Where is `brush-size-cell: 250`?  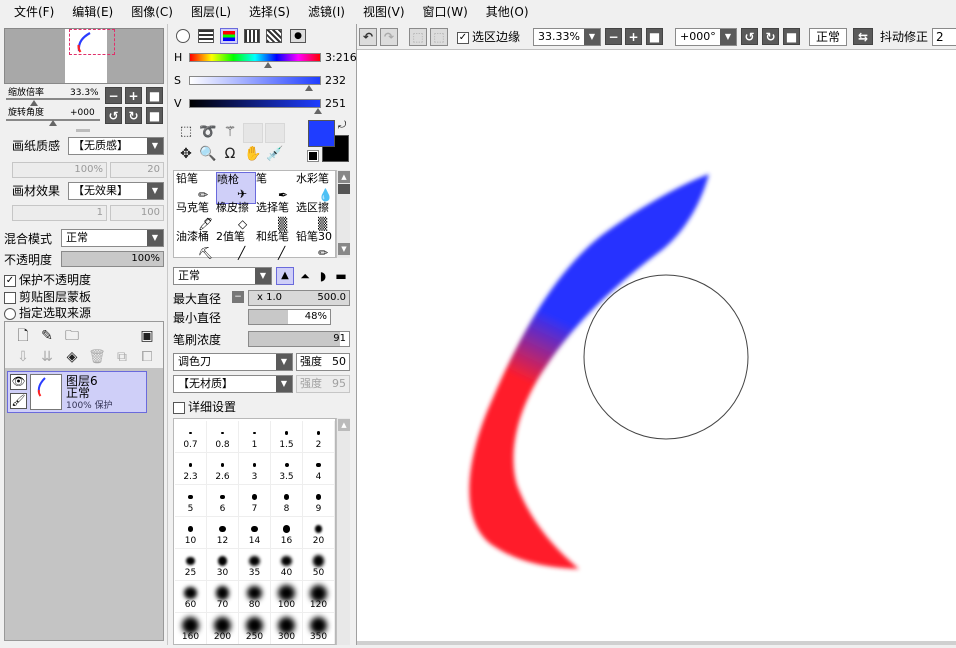
brush-size-cell: 250 is located at coordinates (255, 628).